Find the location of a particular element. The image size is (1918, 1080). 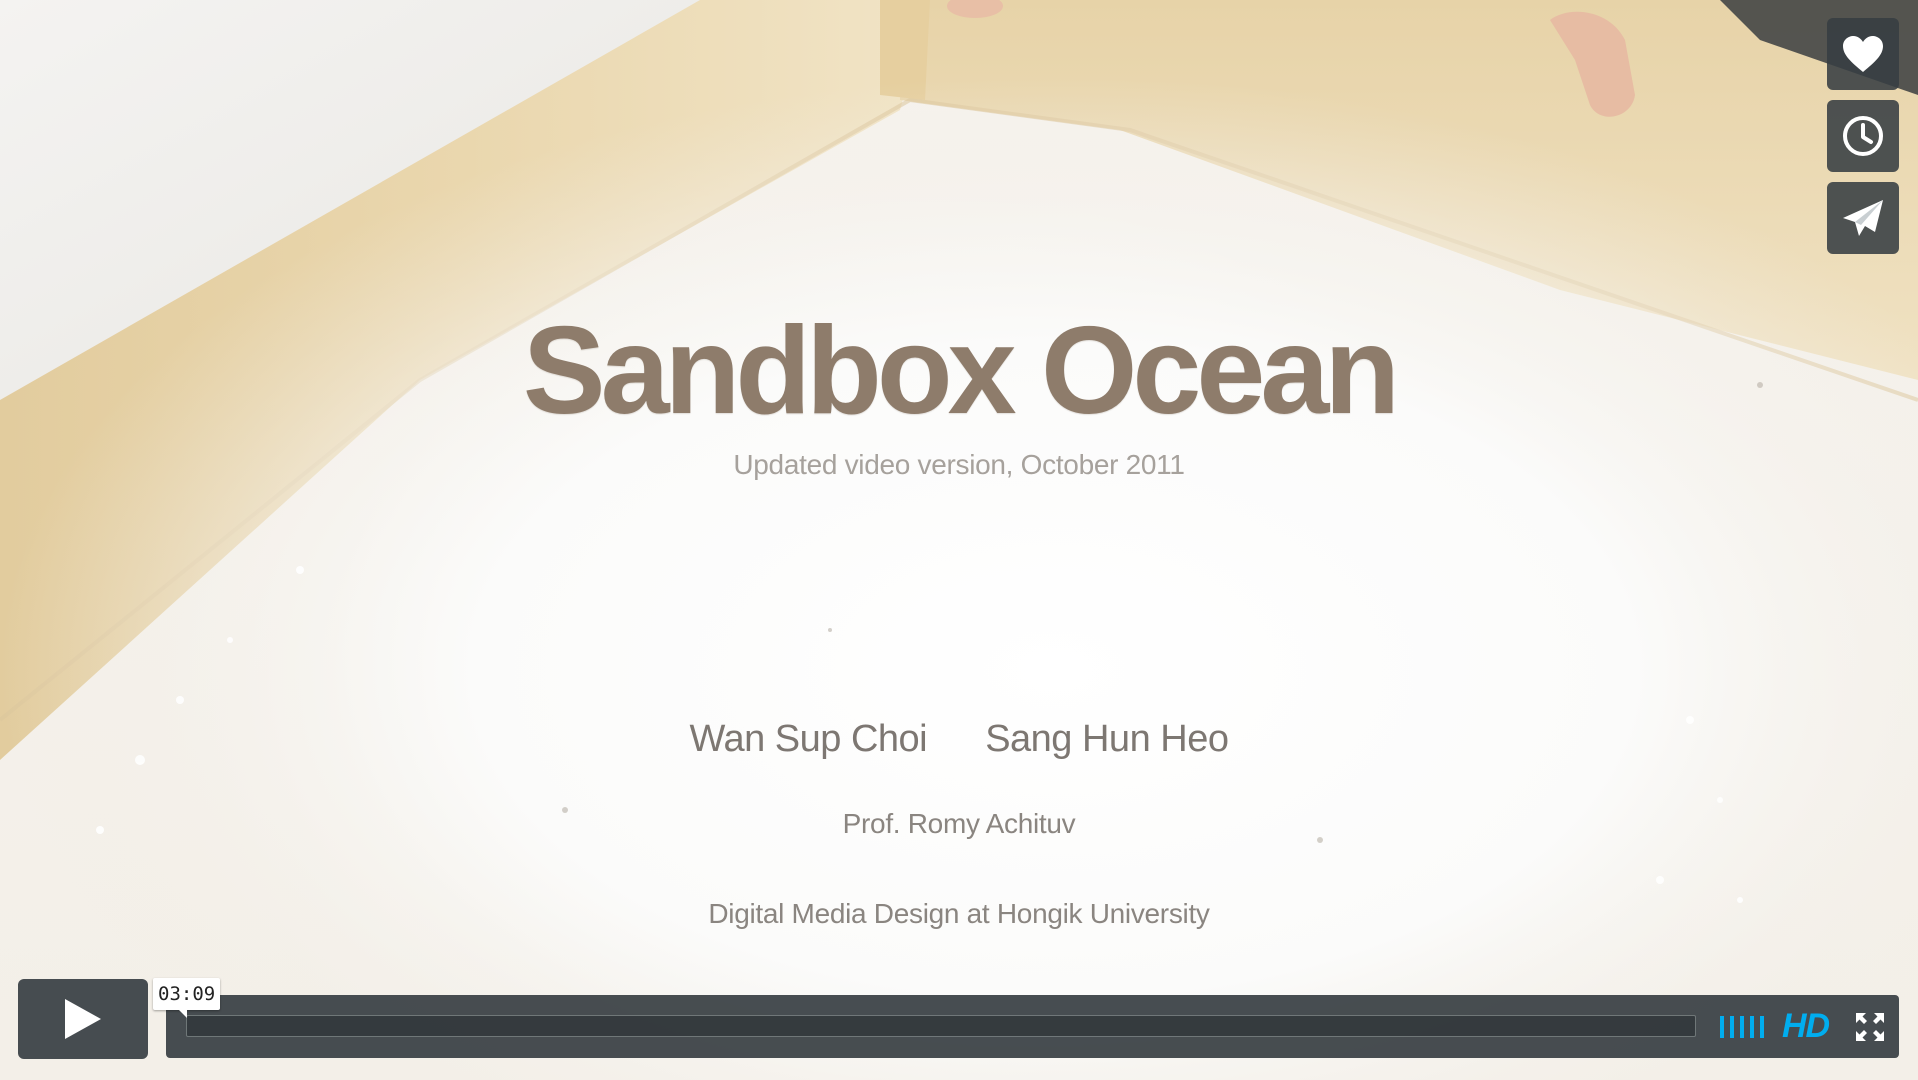

video-subtitle: Updated video version, October 2011 is located at coordinates (959, 464).